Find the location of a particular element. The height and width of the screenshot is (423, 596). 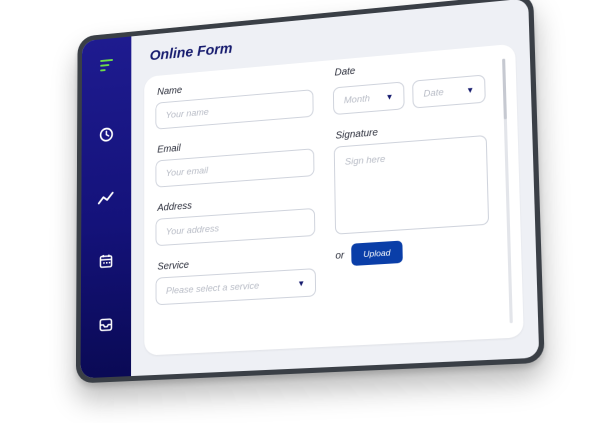

month-select: Month ▼ is located at coordinates (368, 98).